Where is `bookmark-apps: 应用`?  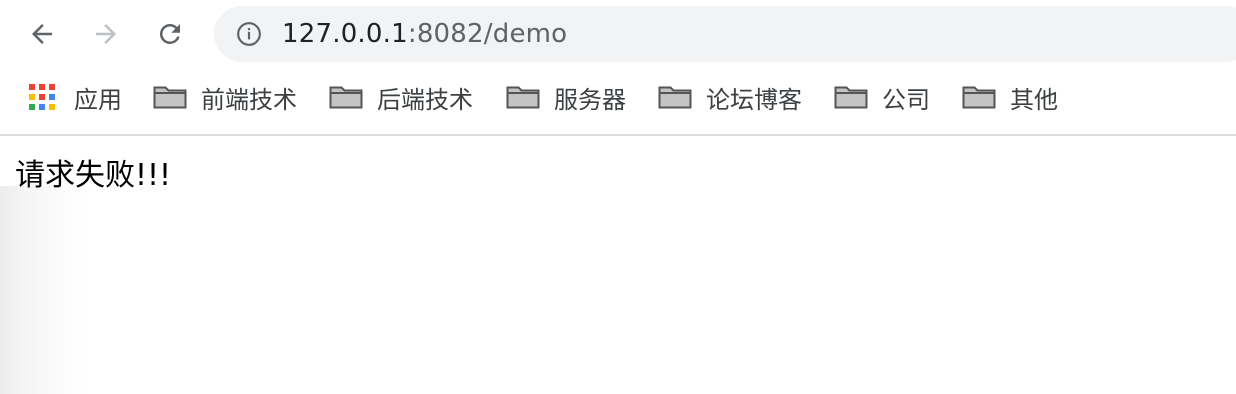
bookmark-apps: 应用 is located at coordinates (75, 98).